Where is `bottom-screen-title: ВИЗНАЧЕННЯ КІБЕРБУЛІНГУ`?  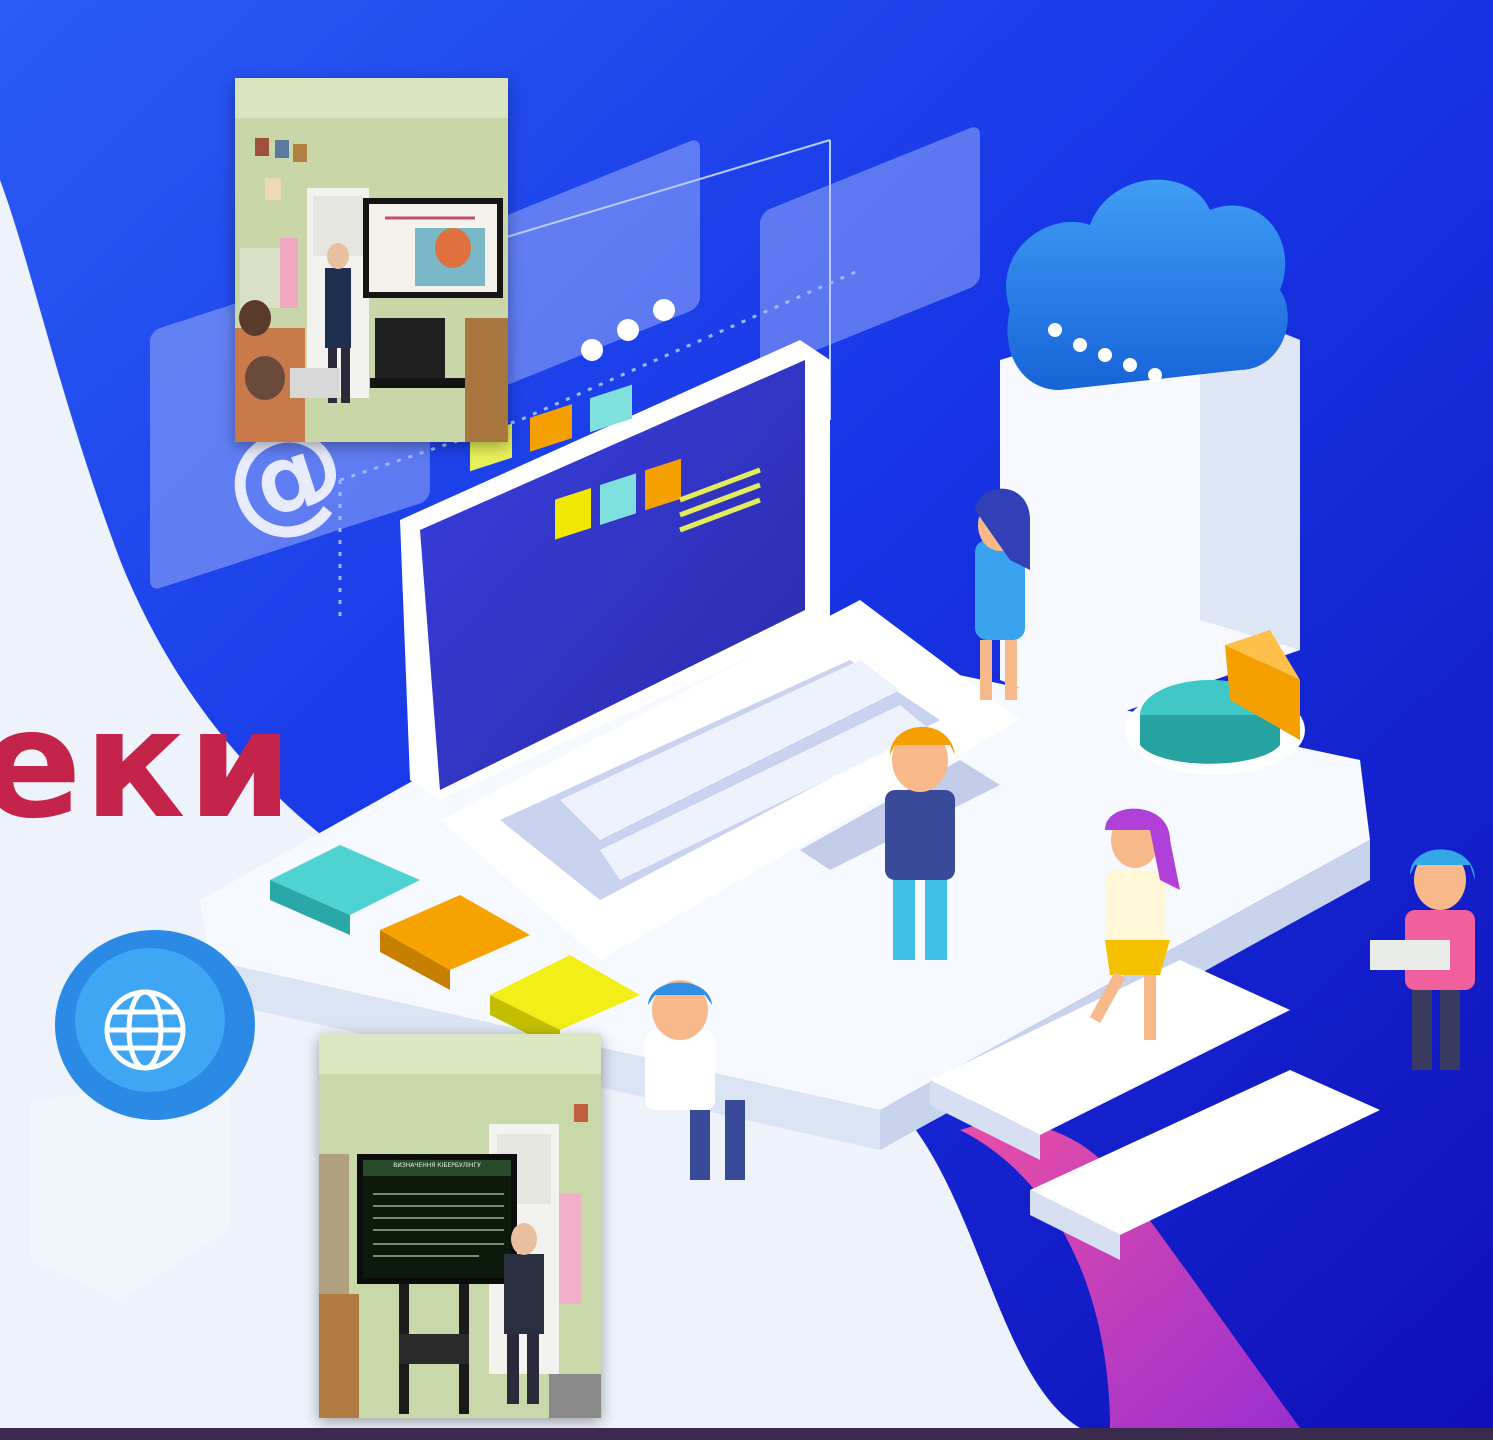 bottom-screen-title: ВИЗНАЧЕННЯ КІБЕРБУЛІНГУ is located at coordinates (437, 1165).